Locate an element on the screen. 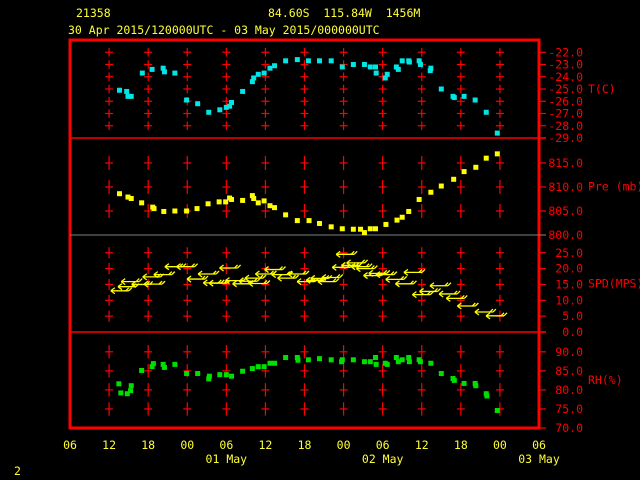 This screenshot has width=640, height=480. x-date-label: 01 May is located at coordinates (227, 459).